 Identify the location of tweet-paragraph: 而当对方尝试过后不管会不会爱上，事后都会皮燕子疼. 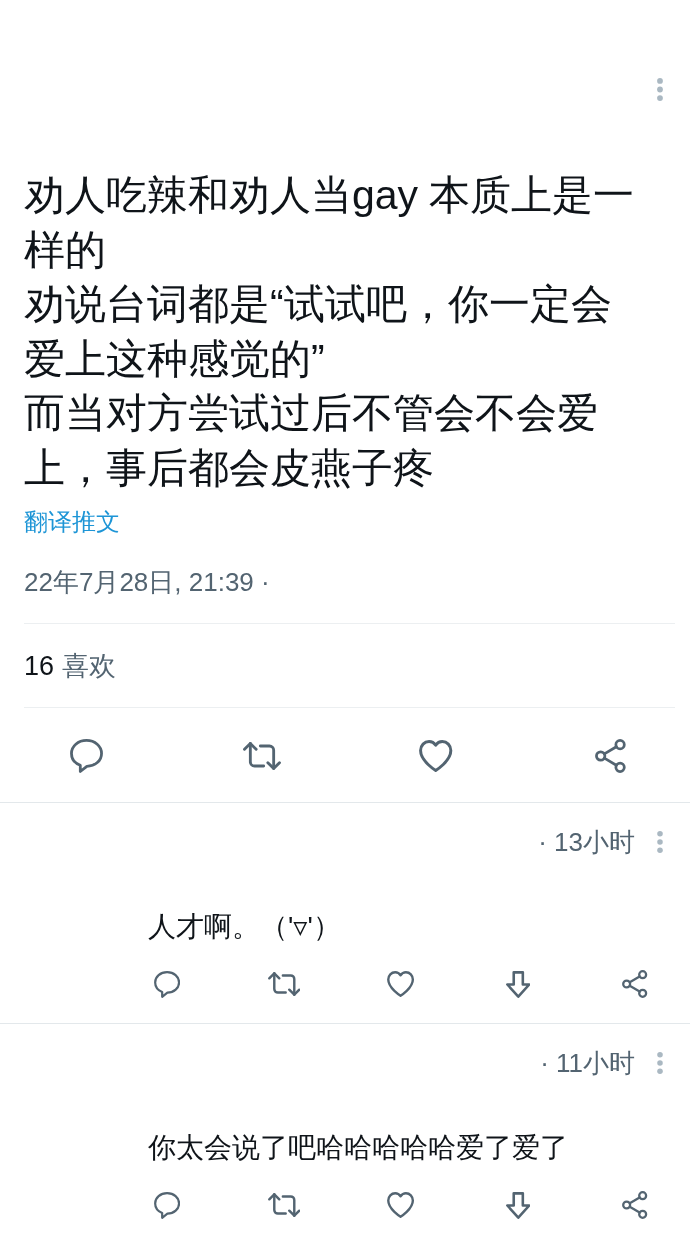
(311, 441).